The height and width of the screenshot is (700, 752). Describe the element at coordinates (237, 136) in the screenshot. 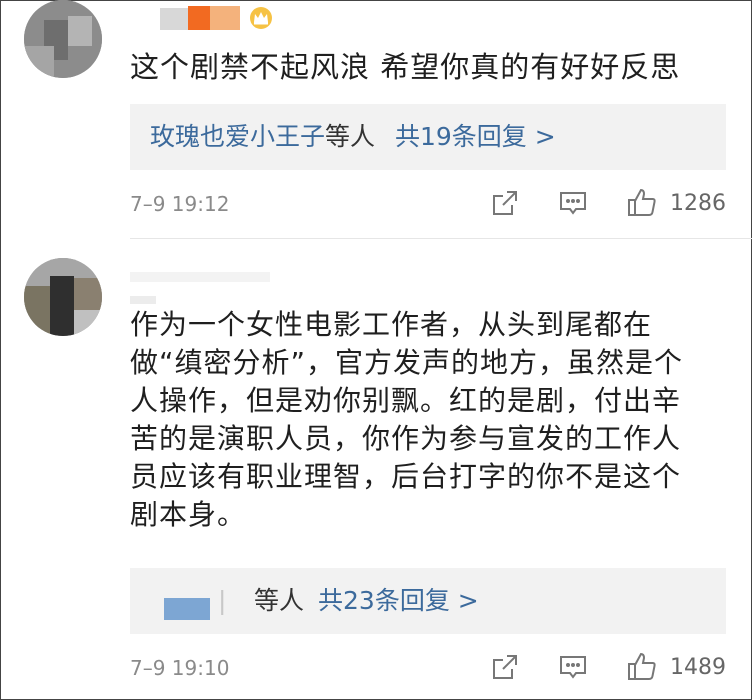

I see `reply-user-link: 玫瑰也爱小王子` at that location.